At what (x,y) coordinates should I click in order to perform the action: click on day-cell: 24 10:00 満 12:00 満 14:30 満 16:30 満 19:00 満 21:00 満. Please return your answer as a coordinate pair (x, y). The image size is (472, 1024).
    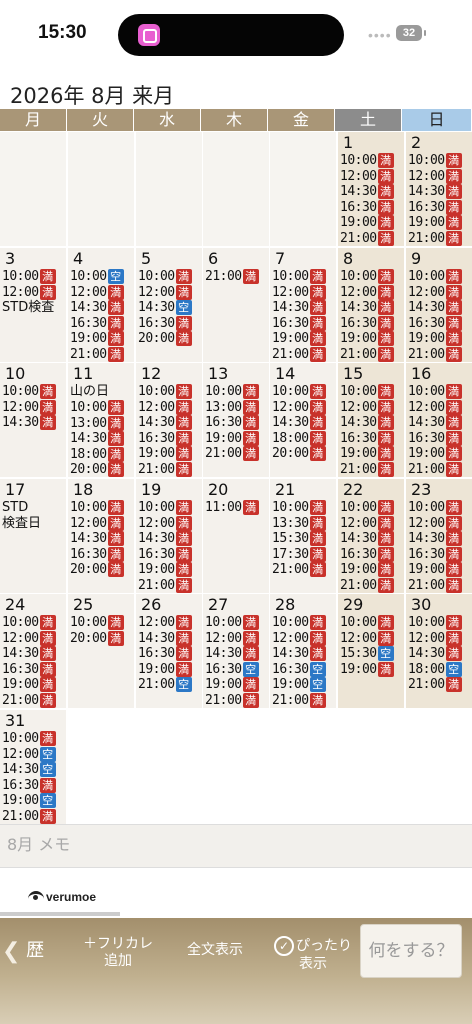
    Looking at the image, I should click on (33, 651).